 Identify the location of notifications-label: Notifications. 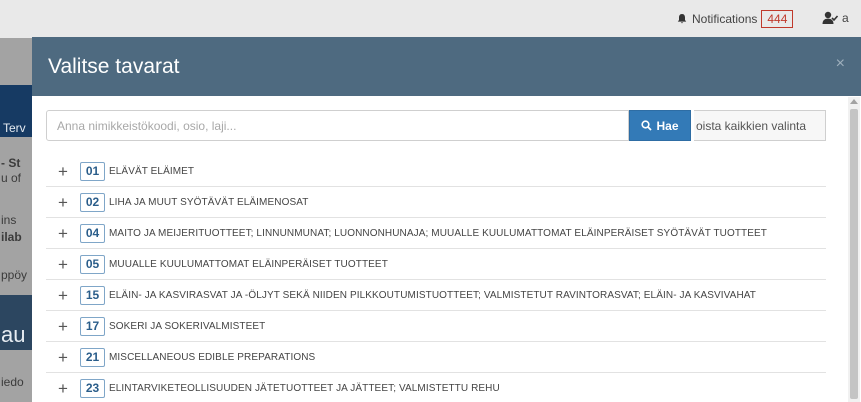
(725, 19).